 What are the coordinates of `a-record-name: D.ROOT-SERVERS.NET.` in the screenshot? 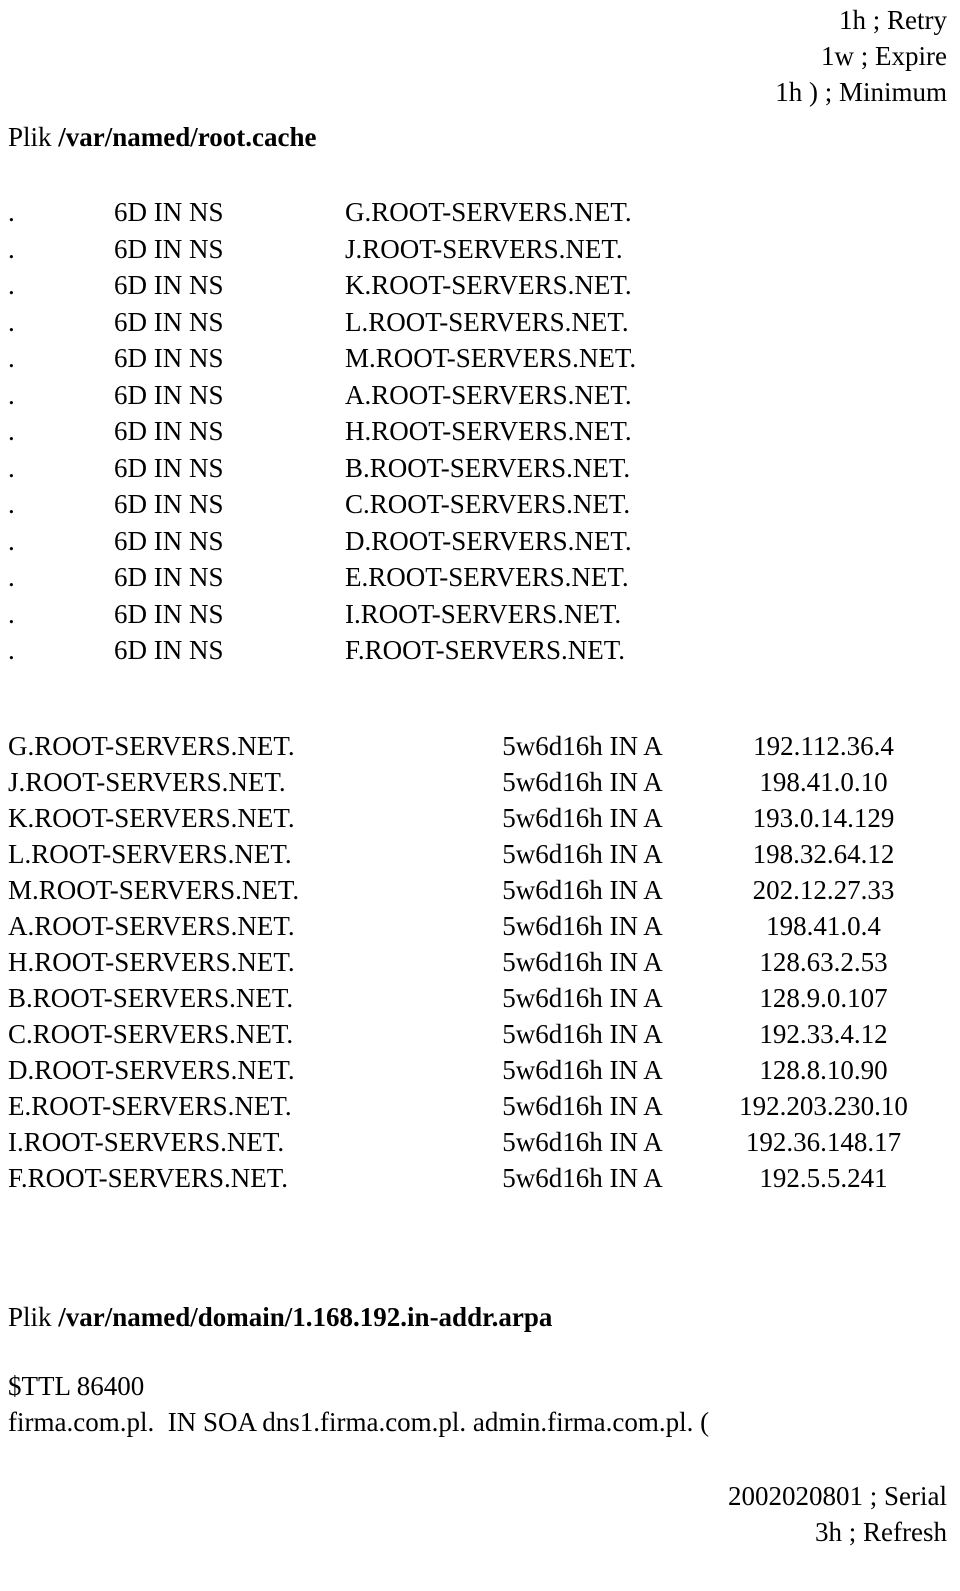 It's located at (151, 1070).